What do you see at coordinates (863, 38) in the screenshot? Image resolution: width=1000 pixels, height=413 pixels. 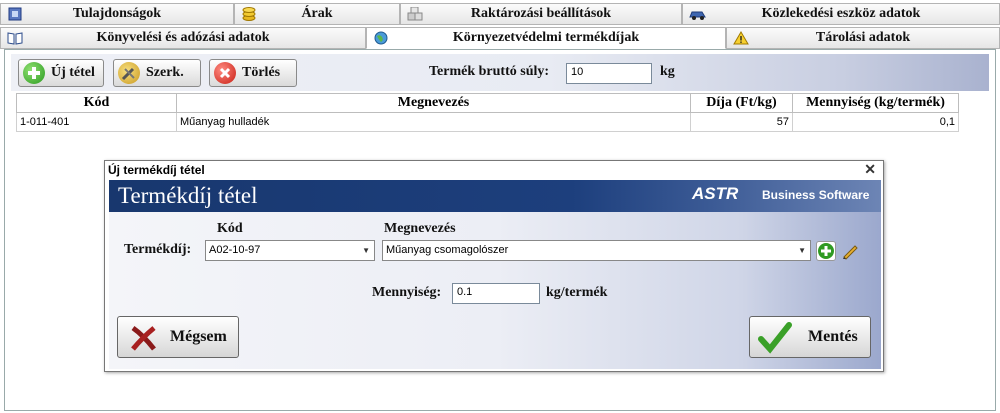 I see `tab-storage-data: Tárolási adatok` at bounding box center [863, 38].